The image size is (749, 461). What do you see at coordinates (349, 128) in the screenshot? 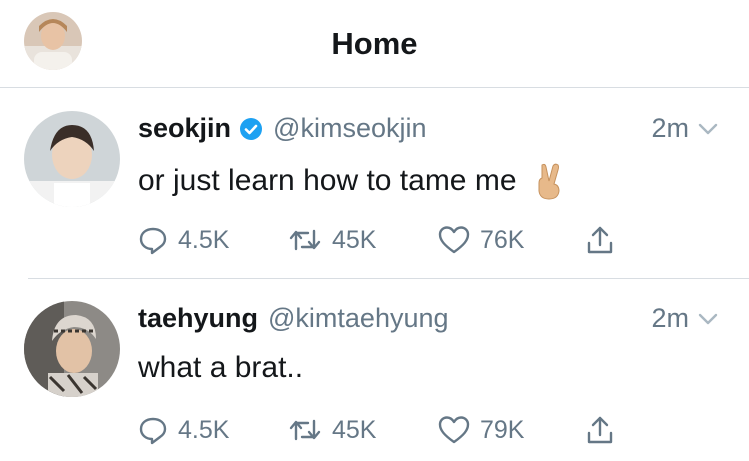
I see `username-handle: @kimseokjin` at bounding box center [349, 128].